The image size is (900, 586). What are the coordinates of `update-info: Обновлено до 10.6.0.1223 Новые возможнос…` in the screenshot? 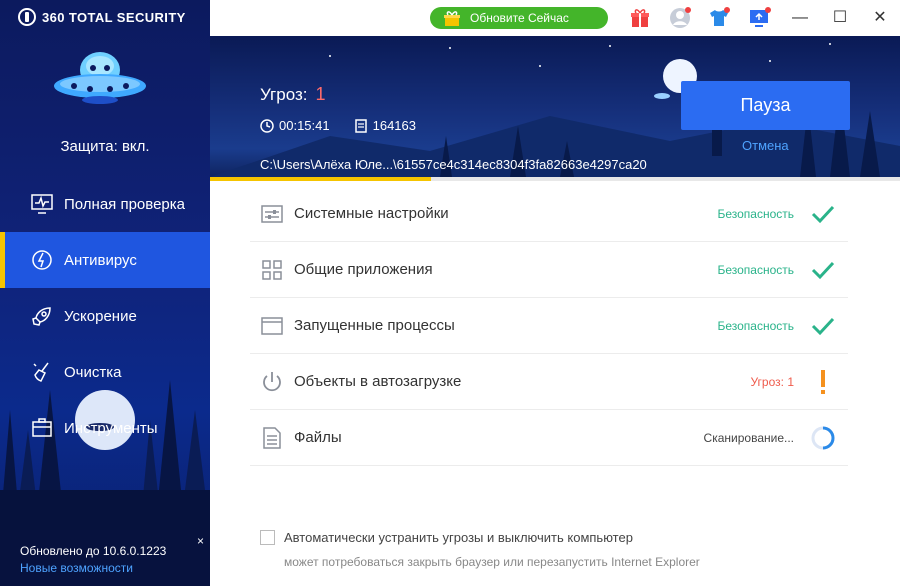 It's located at (105, 558).